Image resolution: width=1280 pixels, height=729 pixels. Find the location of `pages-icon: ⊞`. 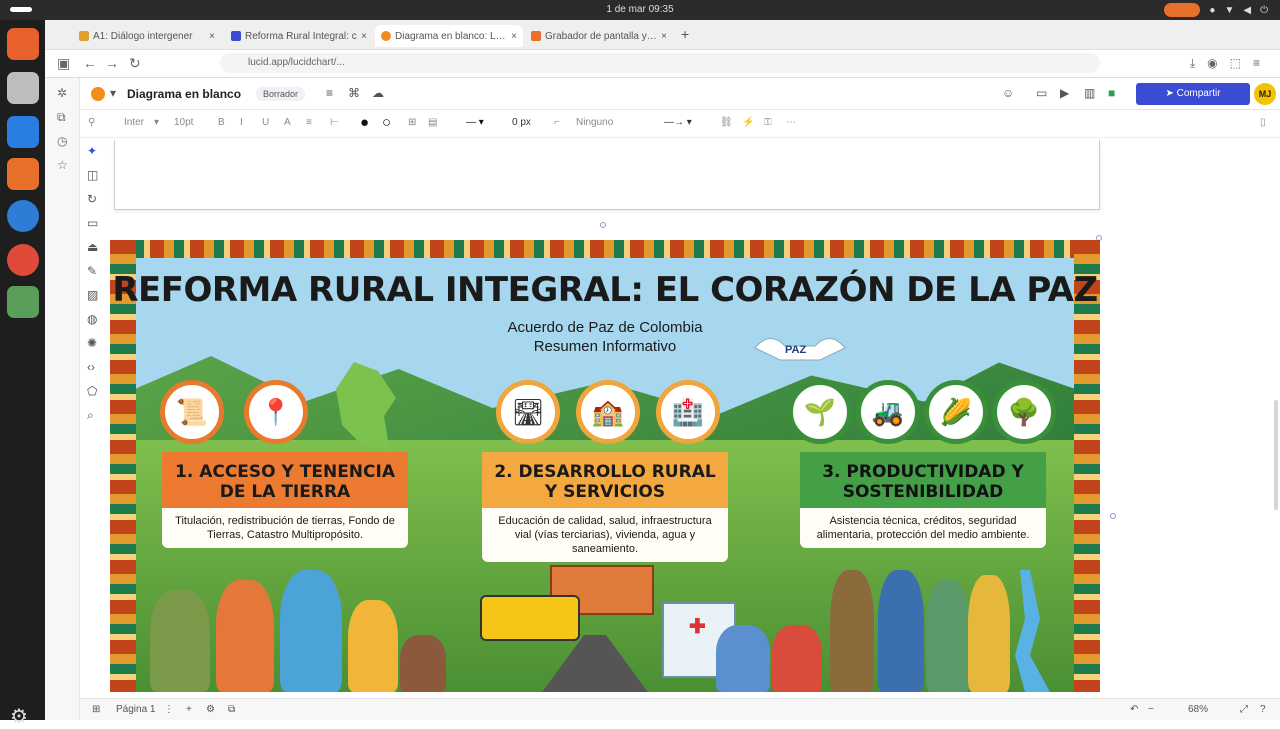

pages-icon: ⊞ is located at coordinates (96, 709).